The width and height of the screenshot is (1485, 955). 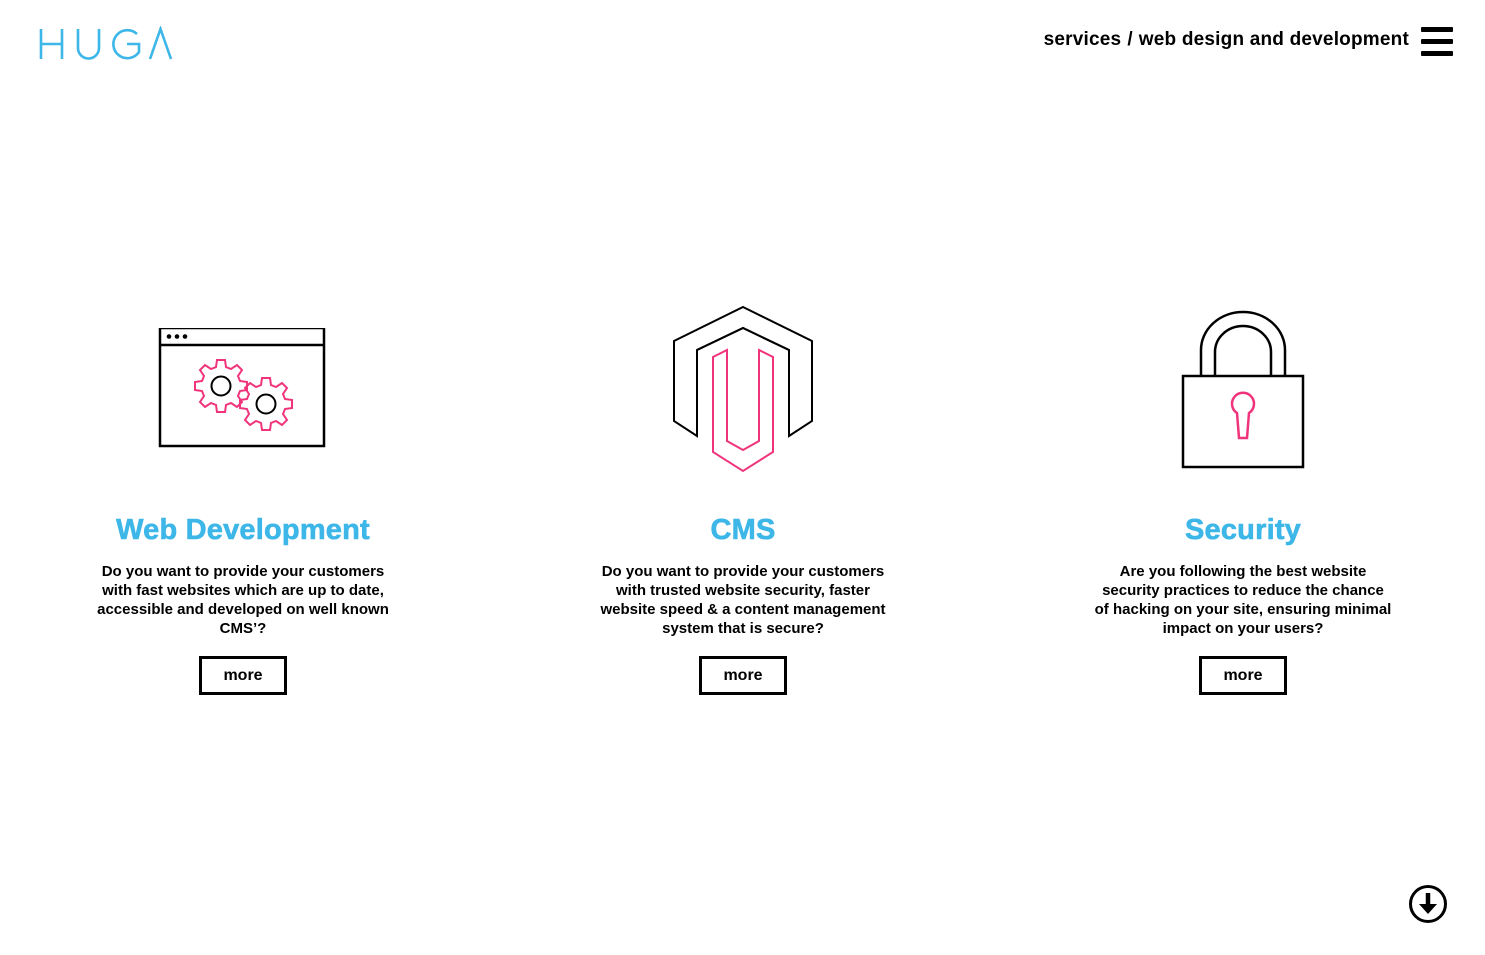 I want to click on padlock-icon, so click(x=1243, y=390).